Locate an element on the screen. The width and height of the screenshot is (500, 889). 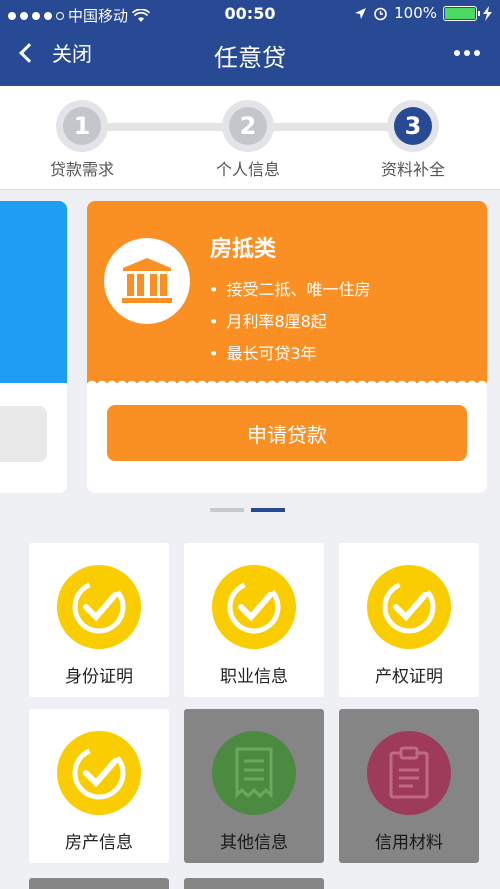
step-number: 3 is located at coordinates (413, 126).